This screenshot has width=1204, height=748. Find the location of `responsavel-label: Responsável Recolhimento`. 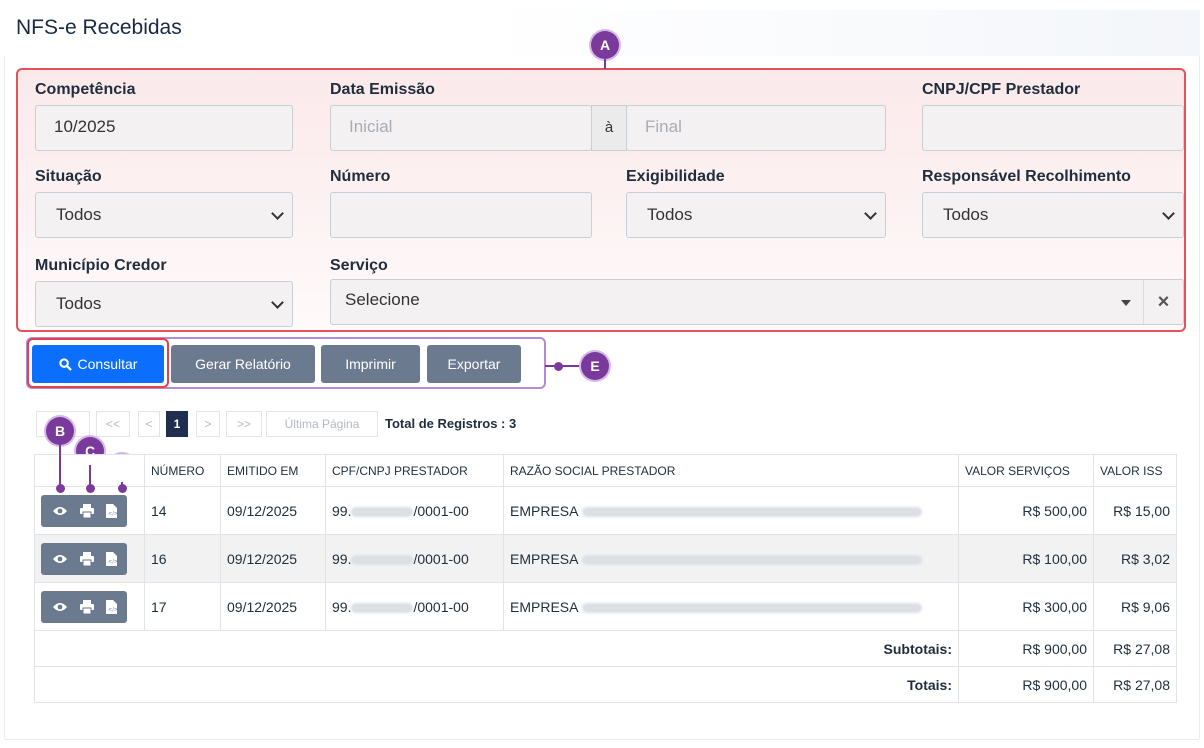

responsavel-label: Responsável Recolhimento is located at coordinates (1026, 176).